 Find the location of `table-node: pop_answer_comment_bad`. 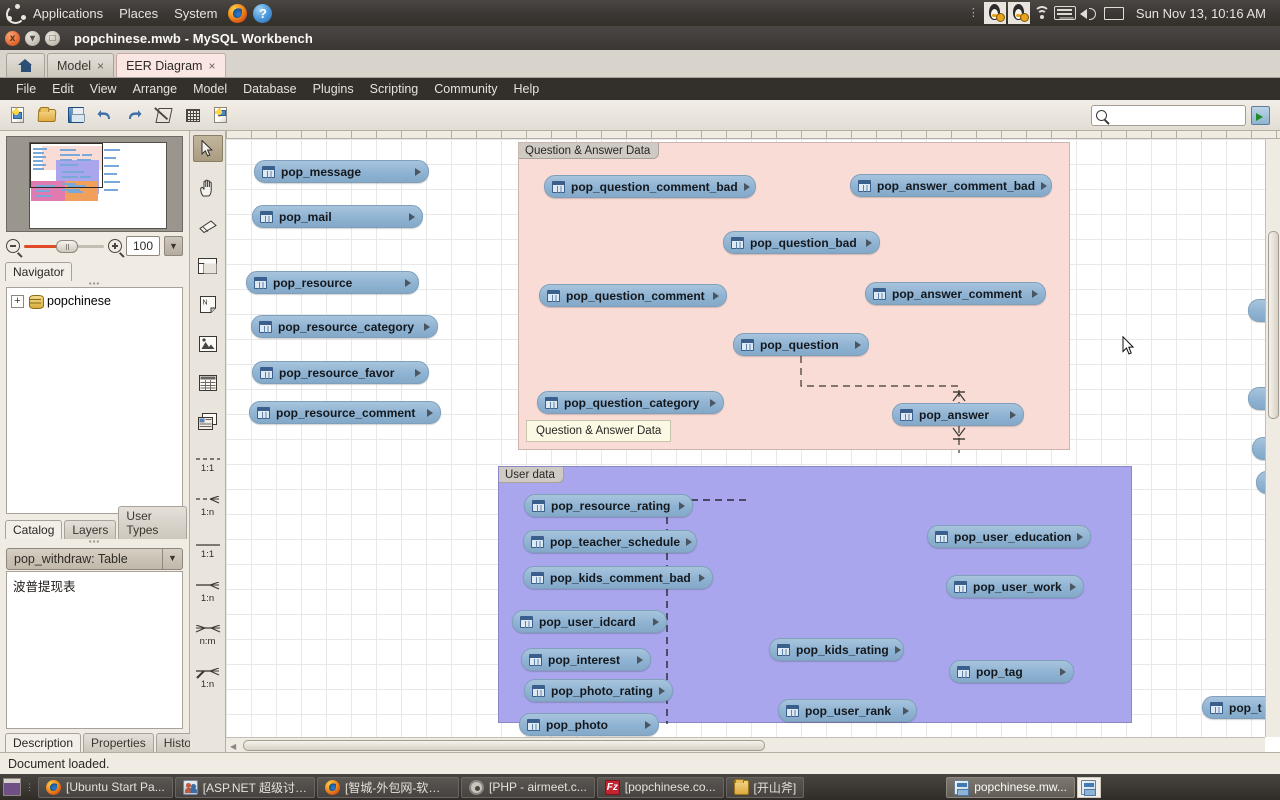

table-node: pop_answer_comment_bad is located at coordinates (951, 185).